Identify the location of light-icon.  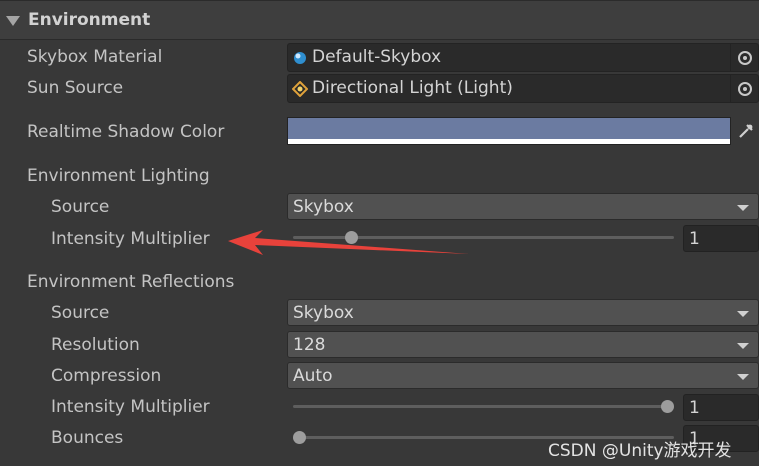
(300, 89).